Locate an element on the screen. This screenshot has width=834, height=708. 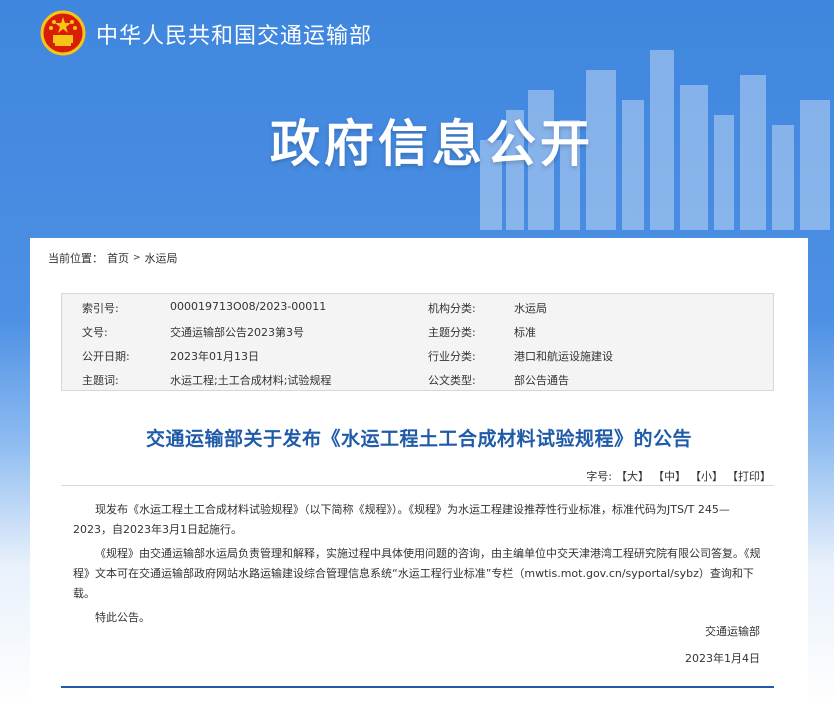
info-value: 水运局 is located at coordinates (530, 308).